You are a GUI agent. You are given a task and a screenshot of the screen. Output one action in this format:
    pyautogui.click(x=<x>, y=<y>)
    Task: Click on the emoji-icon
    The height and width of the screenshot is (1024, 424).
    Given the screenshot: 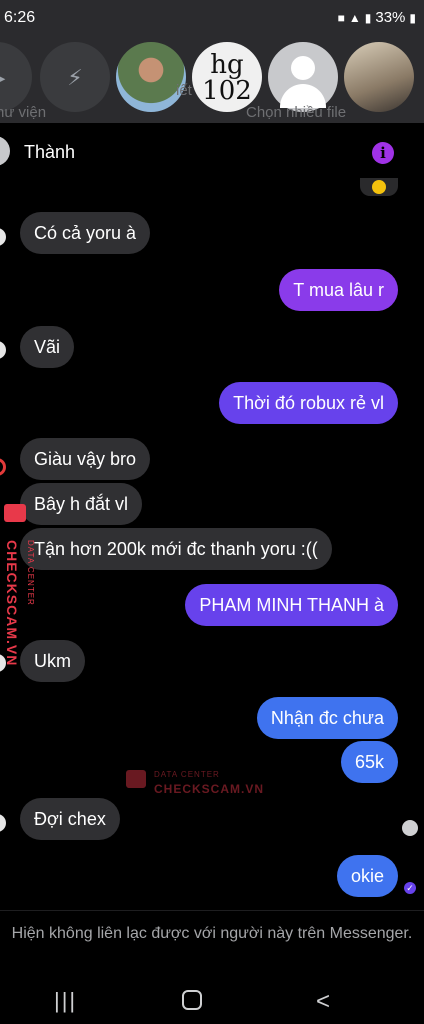 What is the action you would take?
    pyautogui.click(x=379, y=187)
    